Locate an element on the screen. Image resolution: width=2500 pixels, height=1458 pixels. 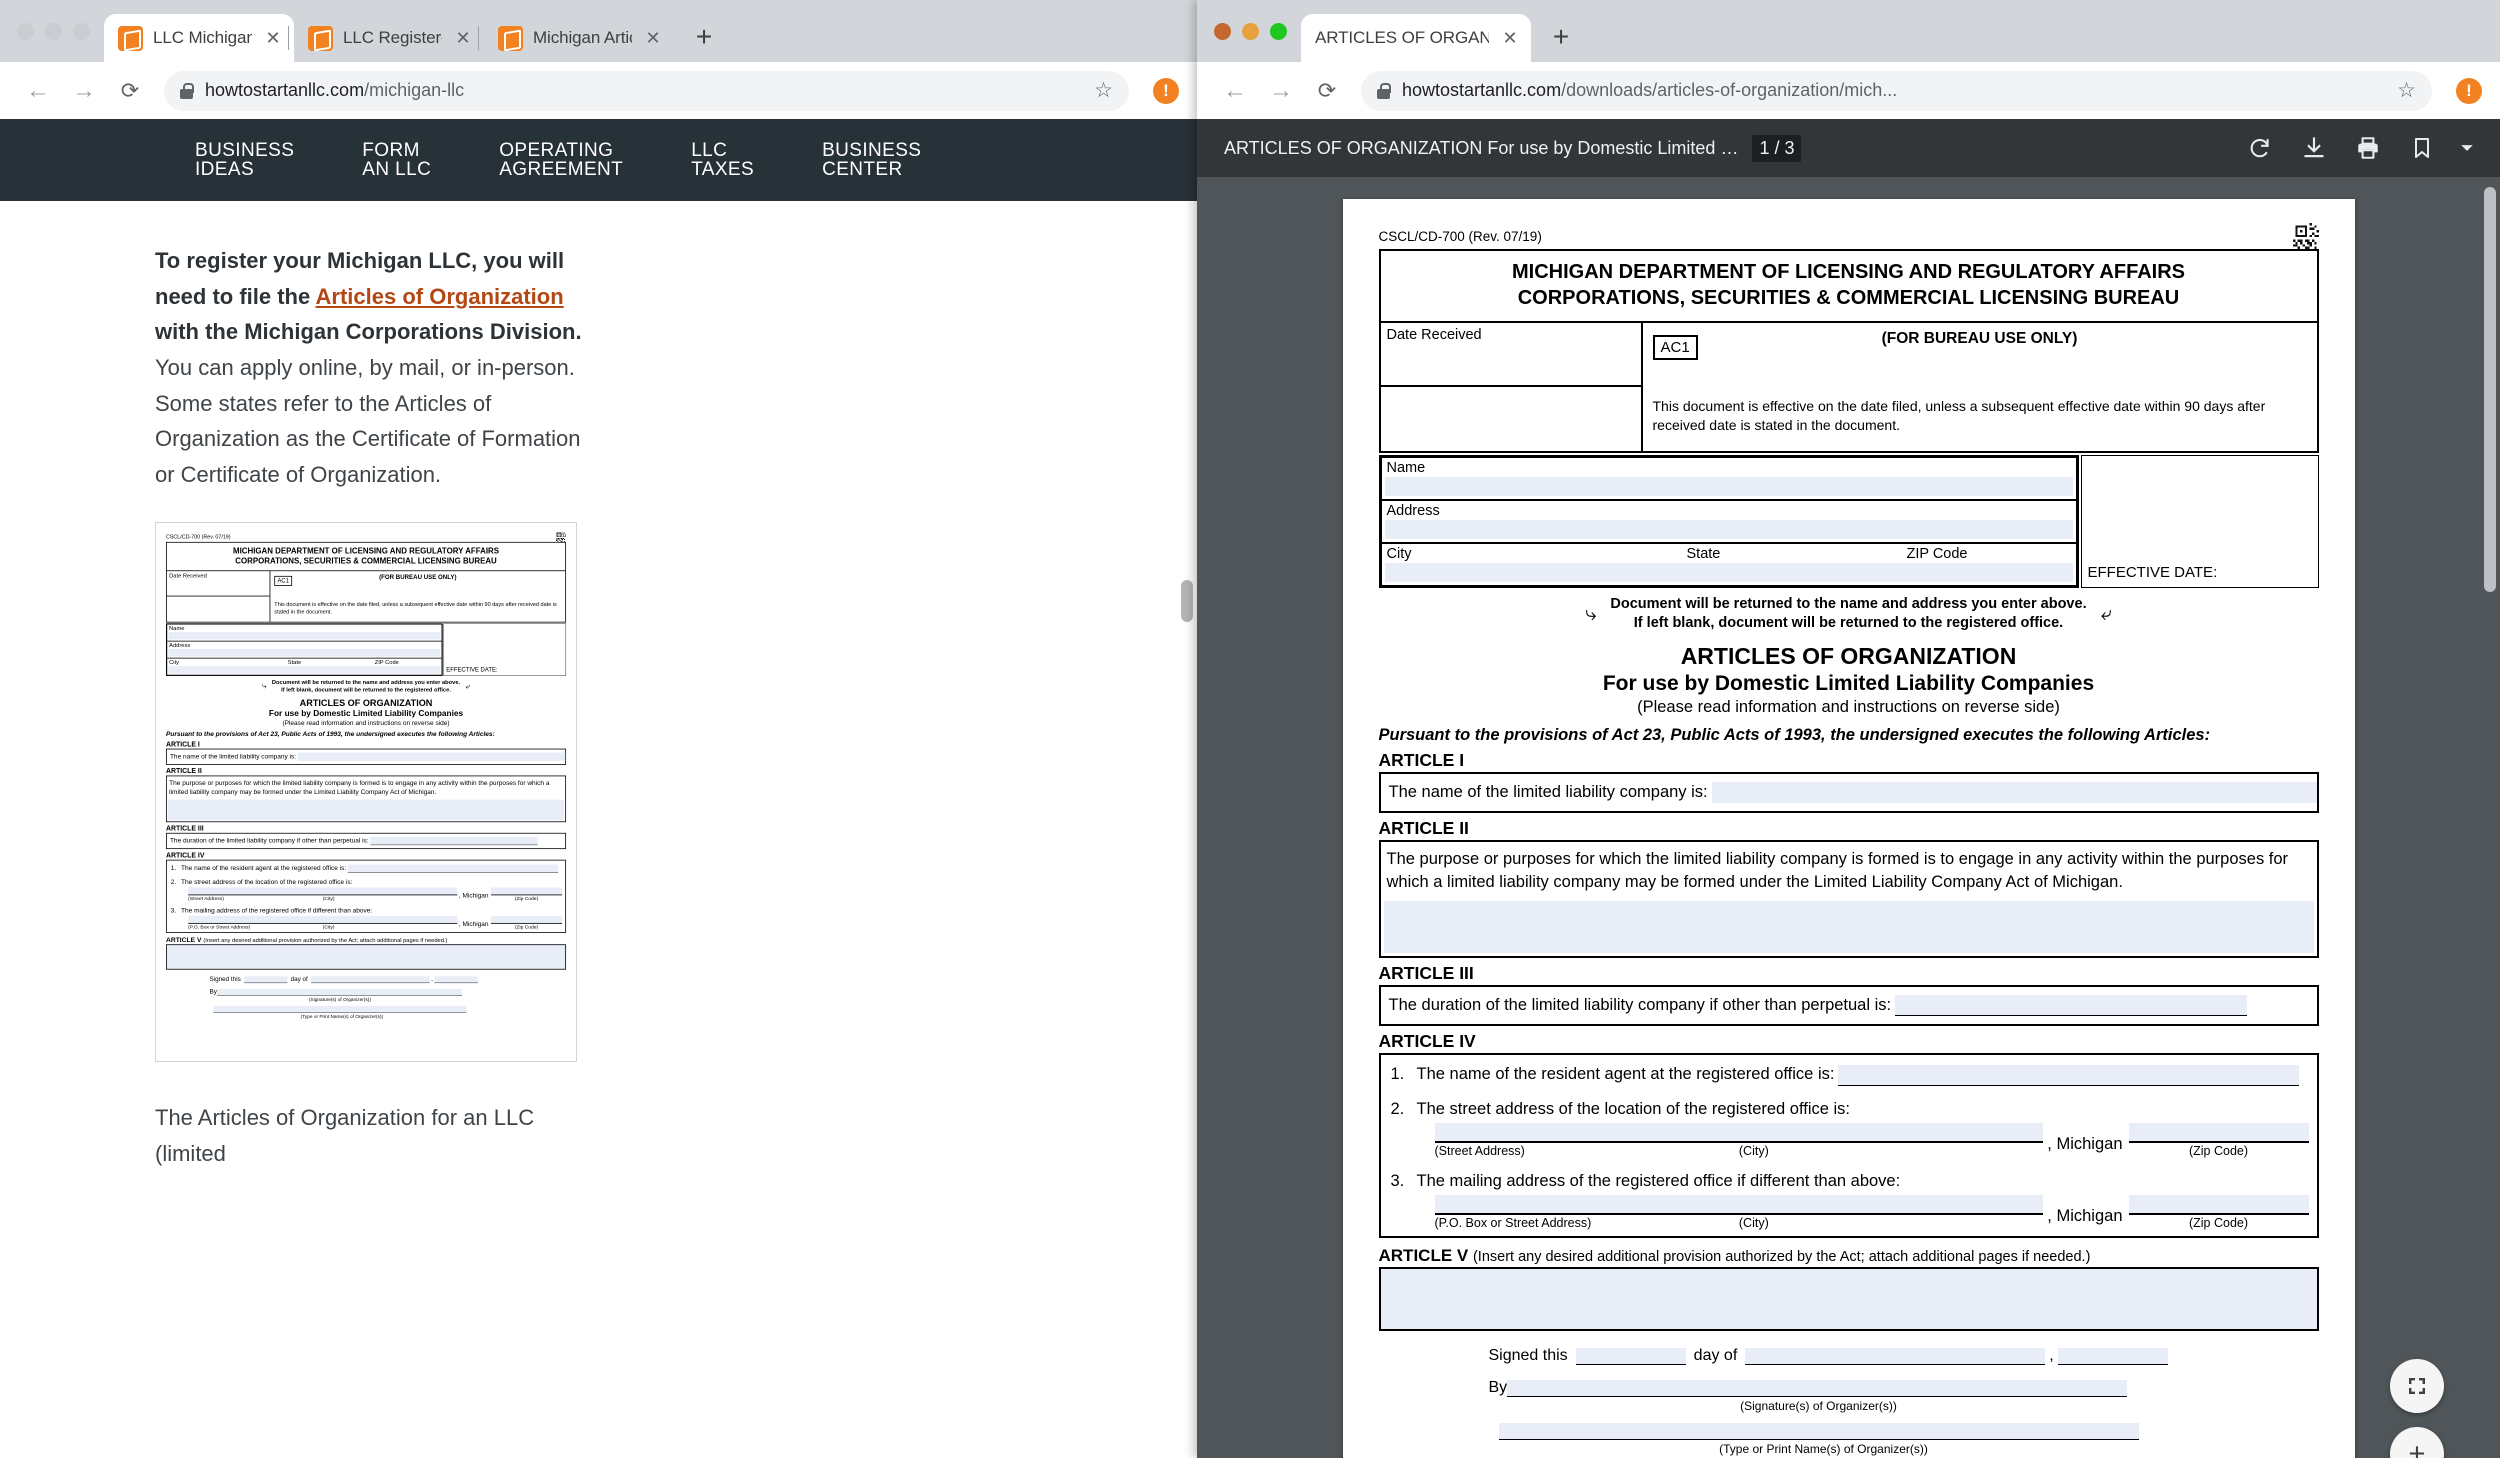
nav-item-llc-taxes: LLC TAXES is located at coordinates (722, 160).